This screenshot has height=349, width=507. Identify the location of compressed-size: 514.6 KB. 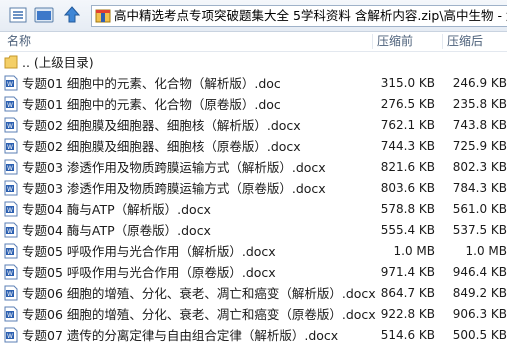
(407, 335).